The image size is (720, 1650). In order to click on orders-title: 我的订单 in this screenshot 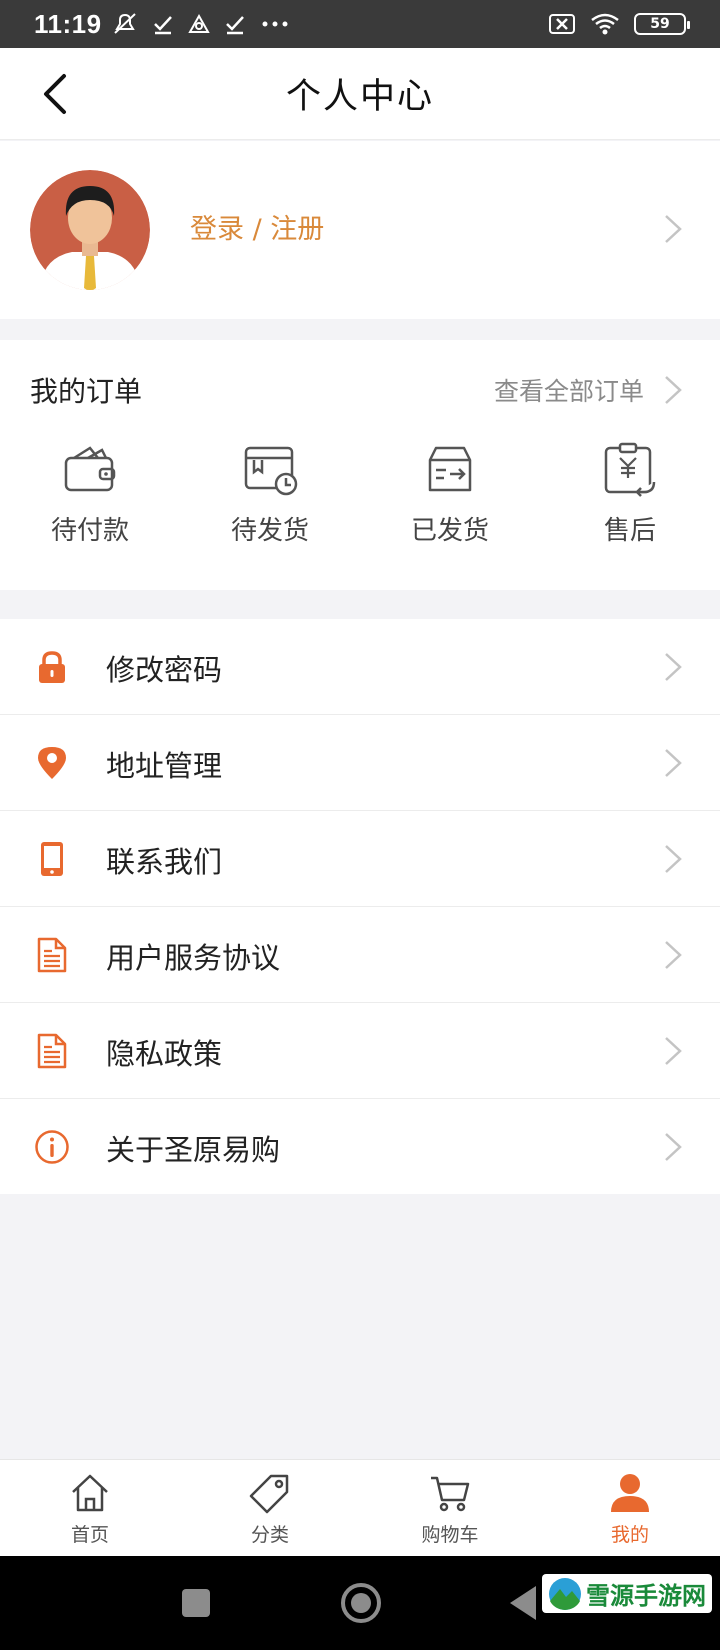, I will do `click(86, 391)`.